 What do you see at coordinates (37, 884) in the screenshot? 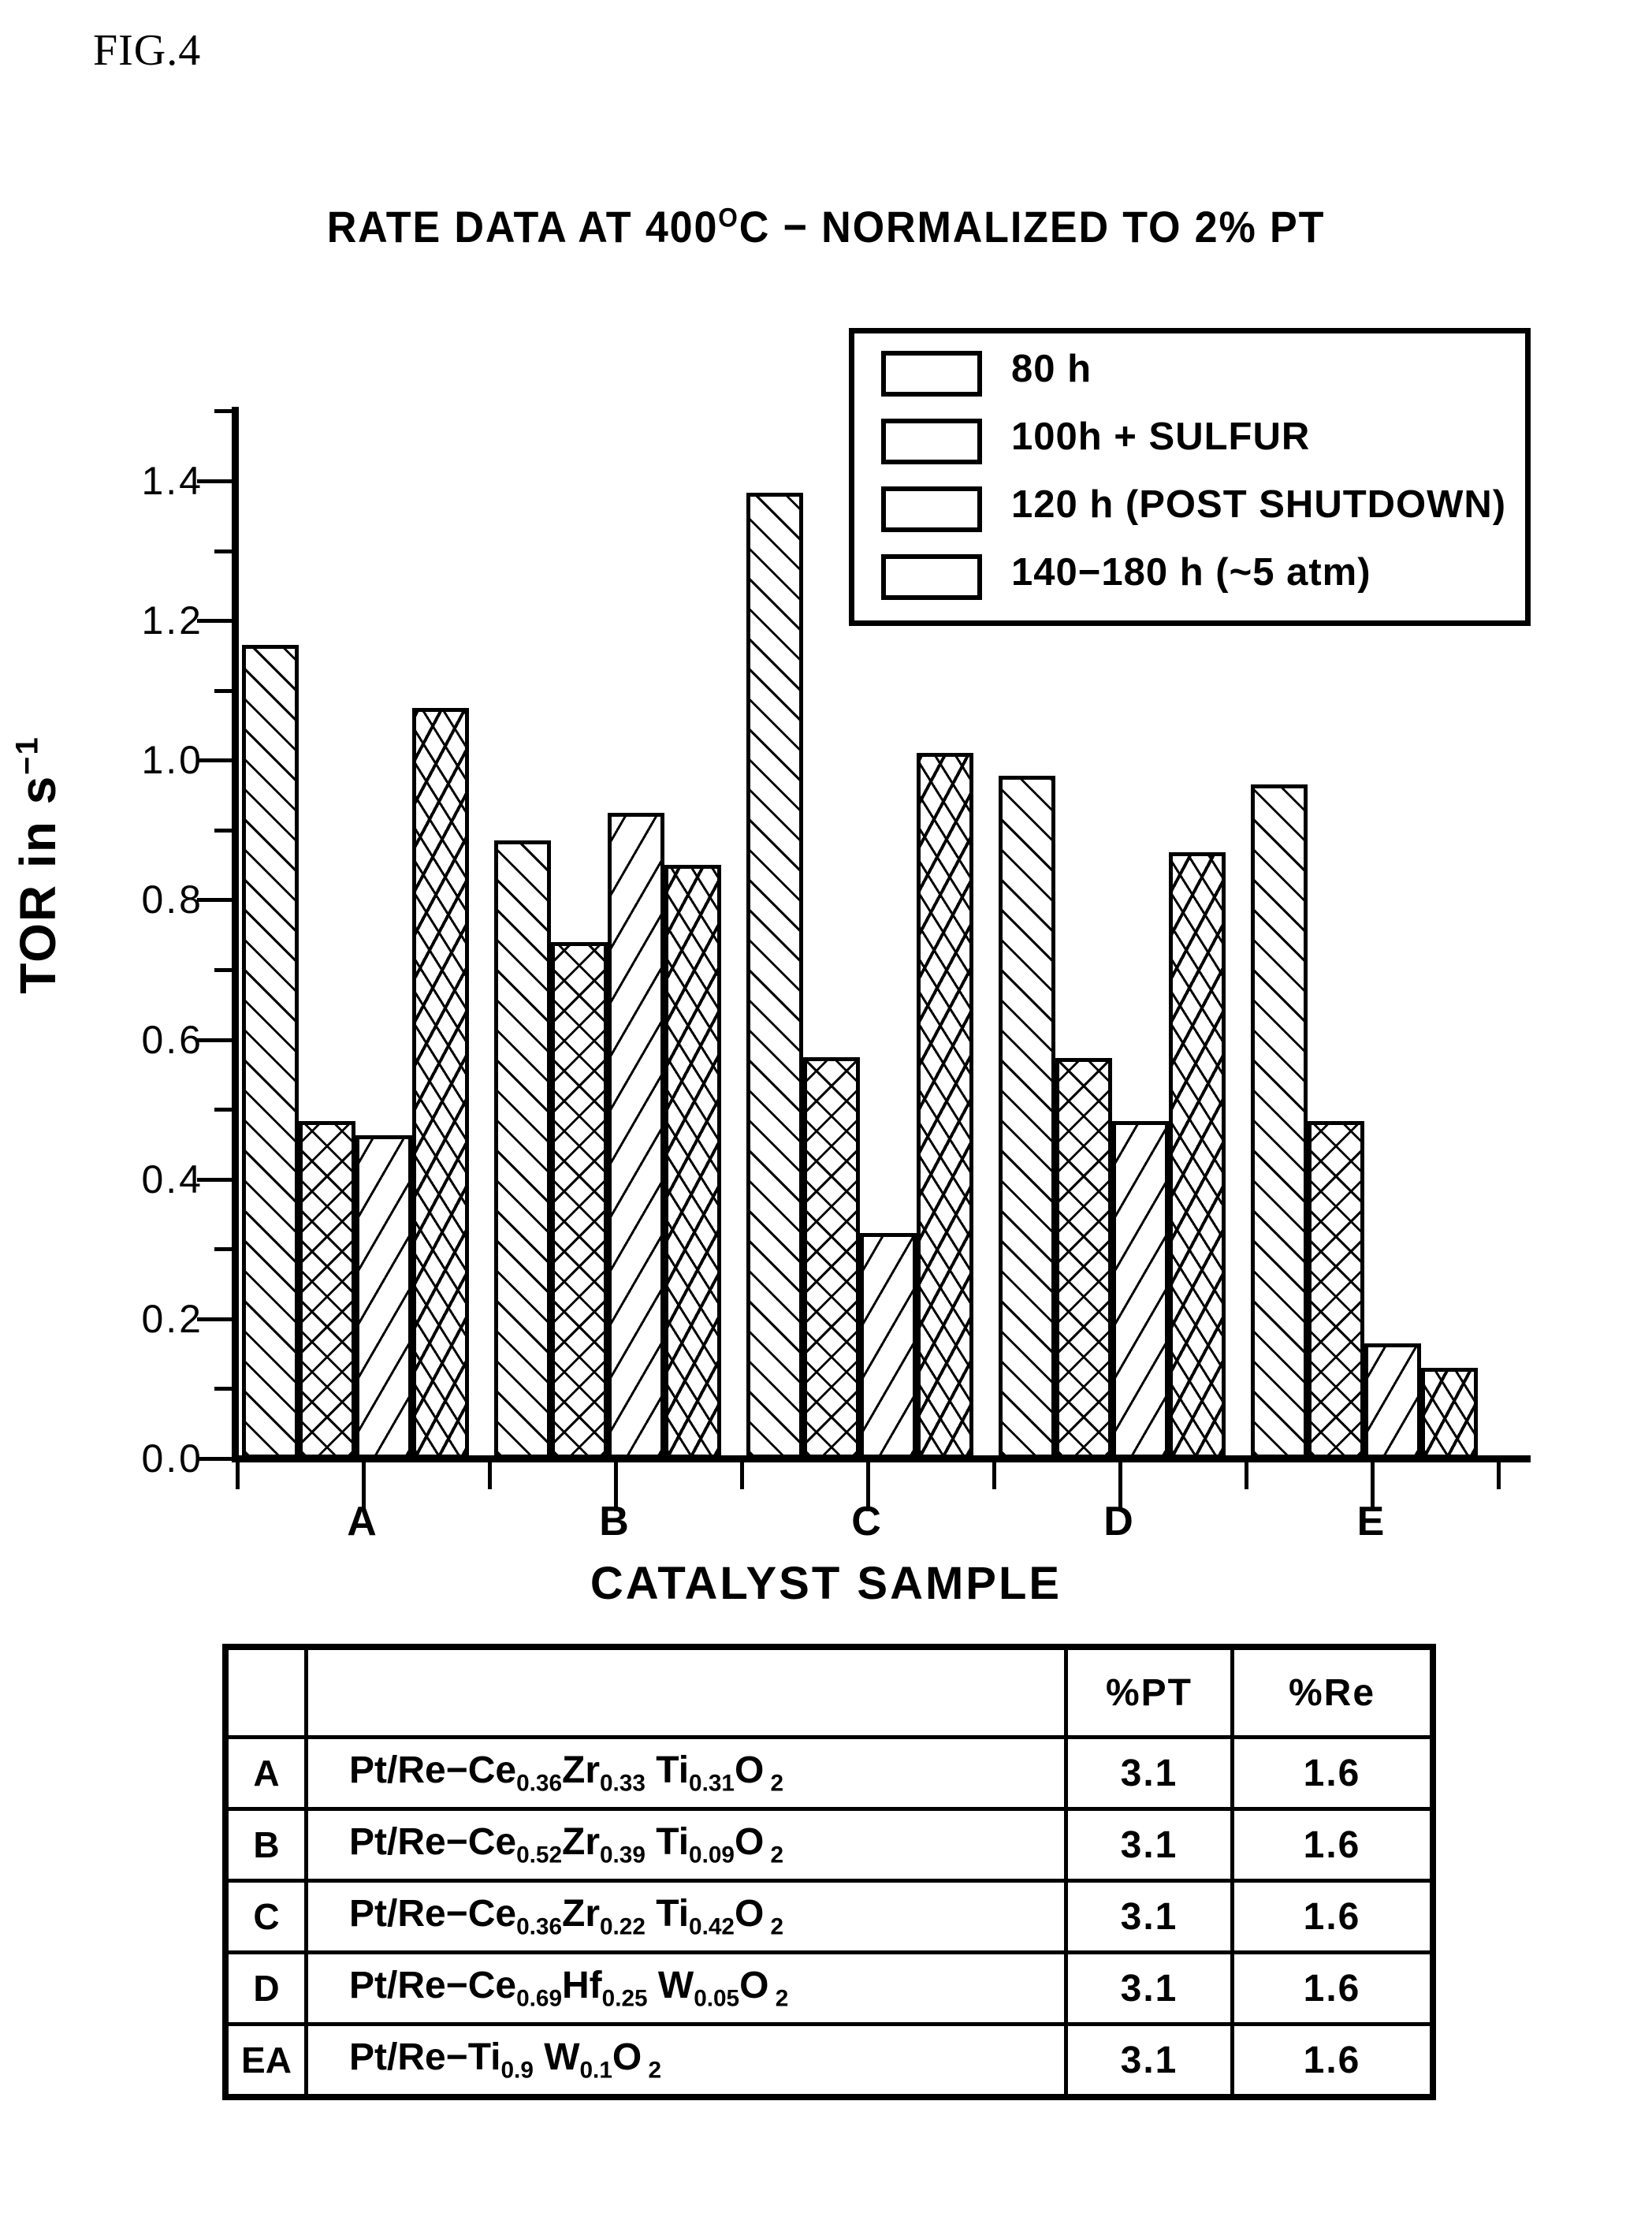
I see `y-axis-title-text: TOR in s` at bounding box center [37, 884].